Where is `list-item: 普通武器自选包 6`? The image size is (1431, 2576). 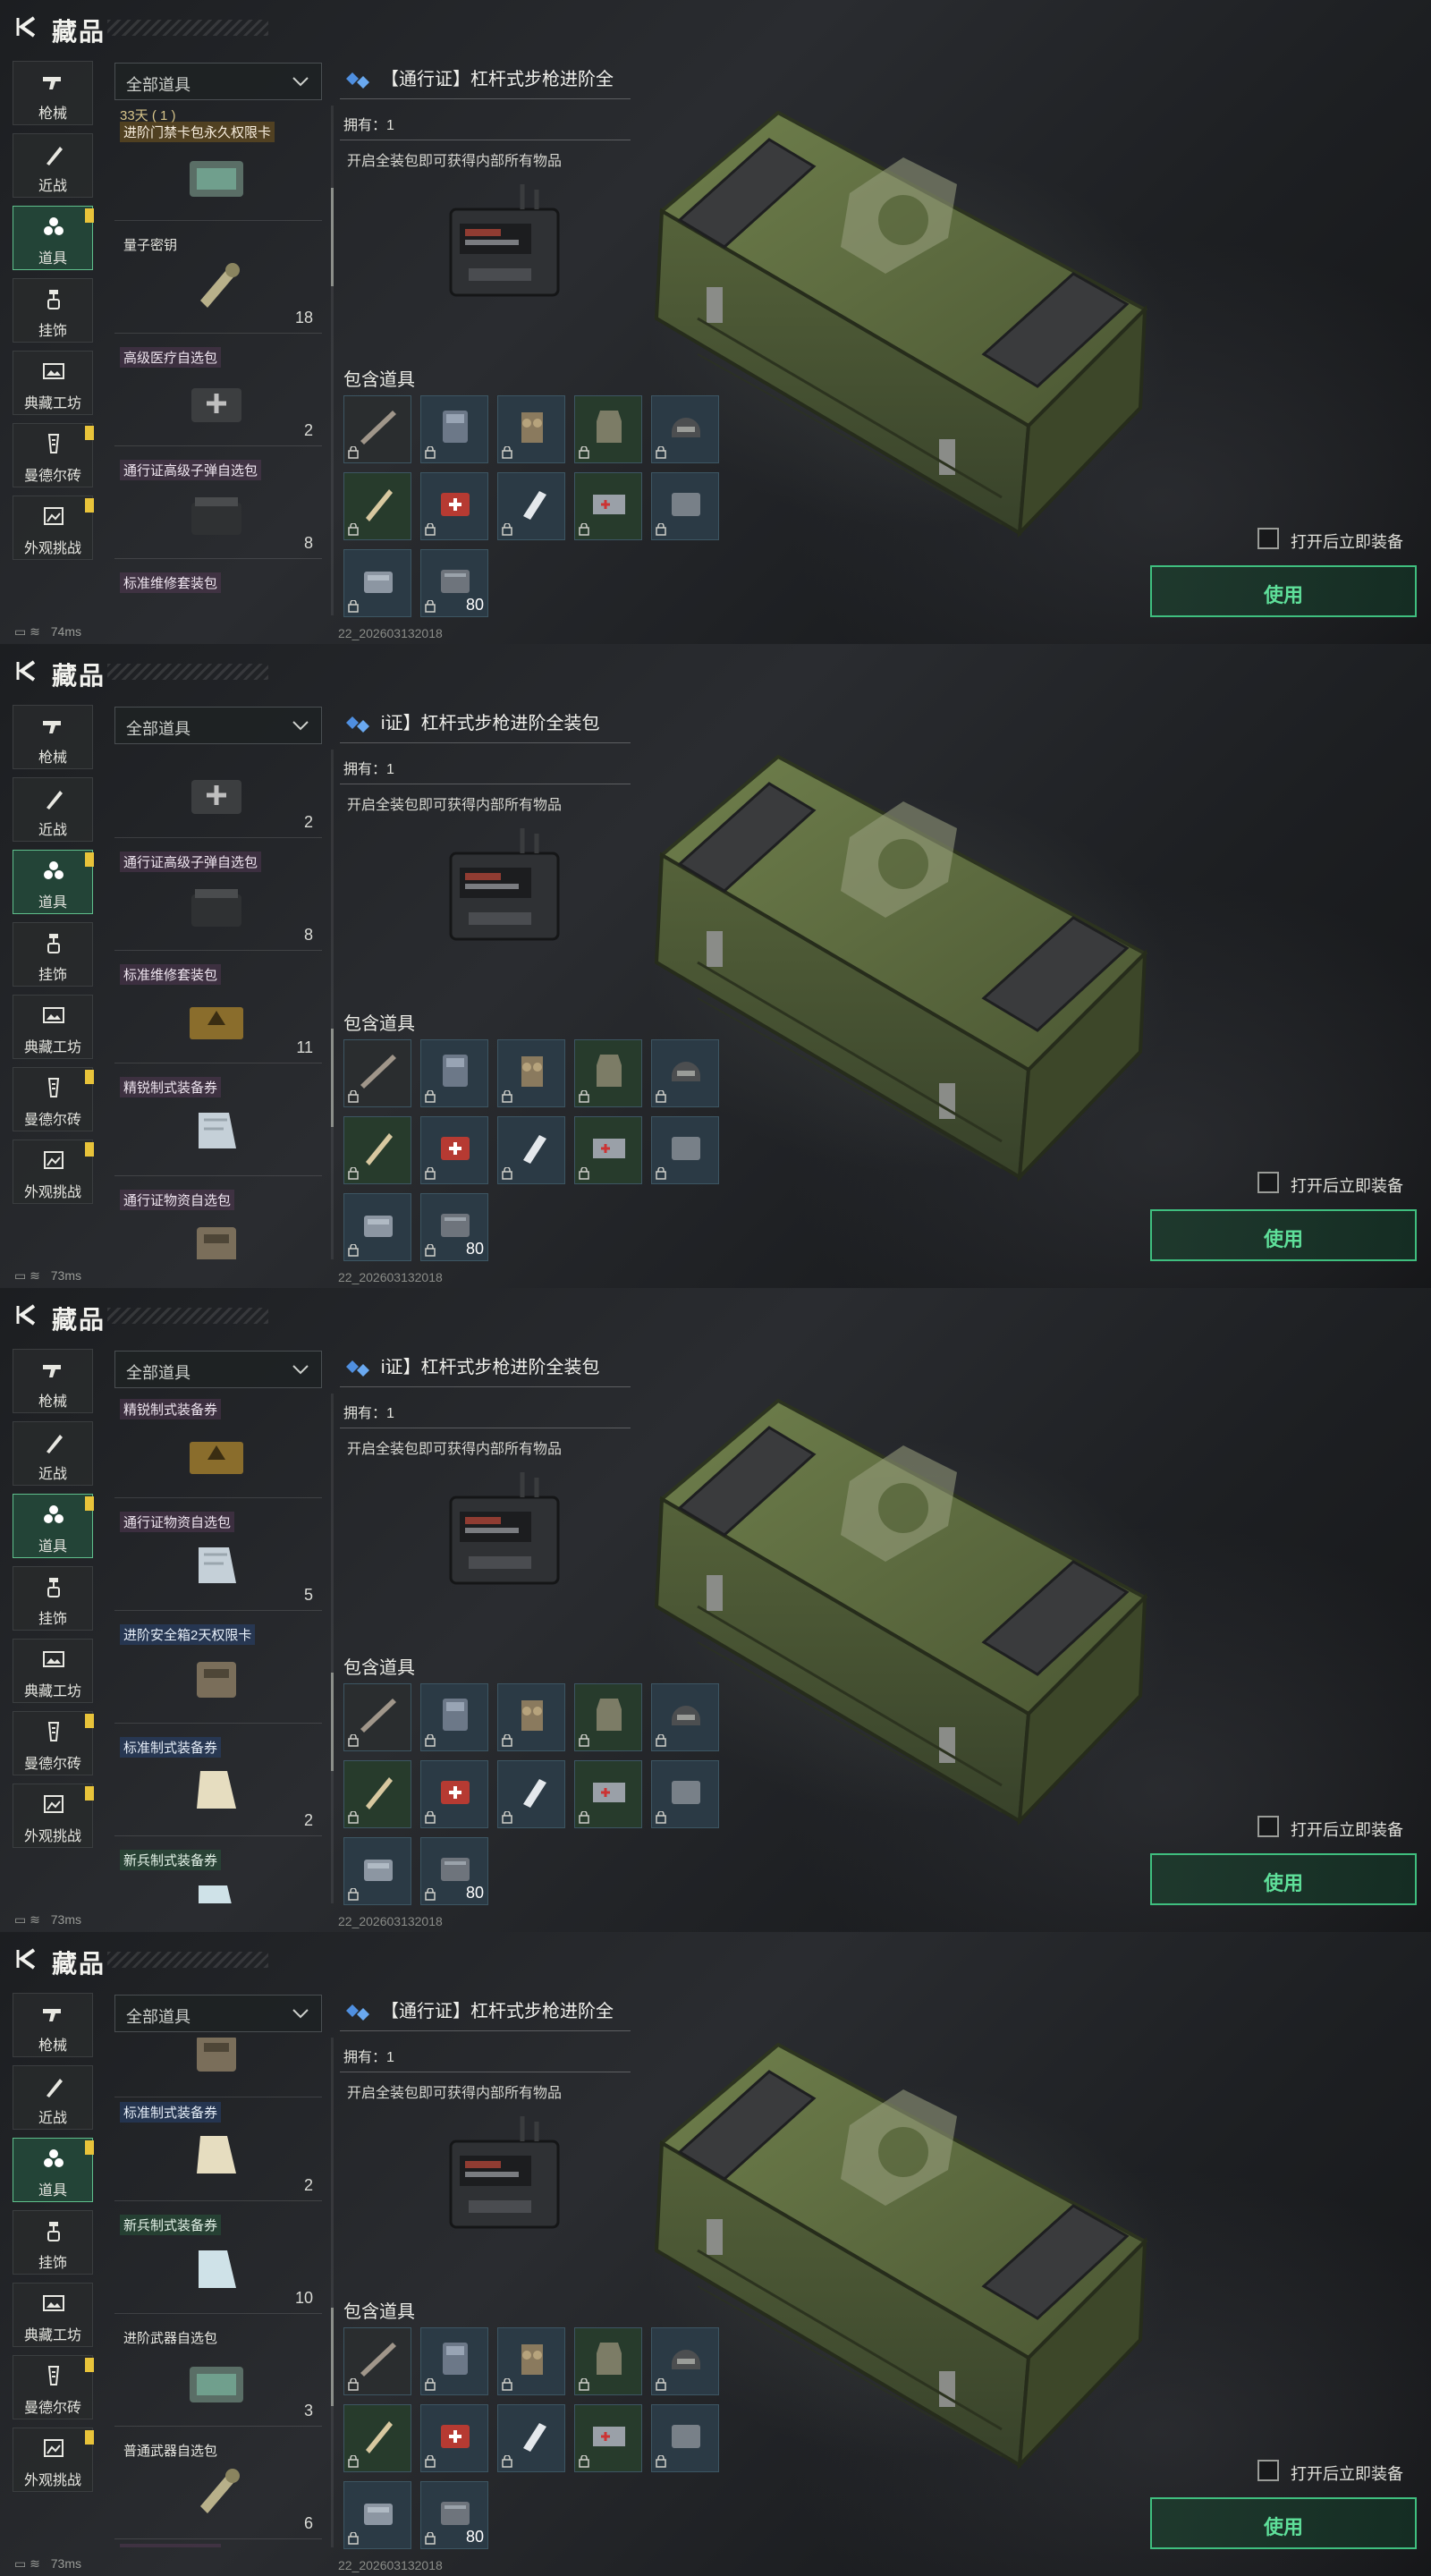
list-item: 普通武器自选包 6 is located at coordinates (218, 2487).